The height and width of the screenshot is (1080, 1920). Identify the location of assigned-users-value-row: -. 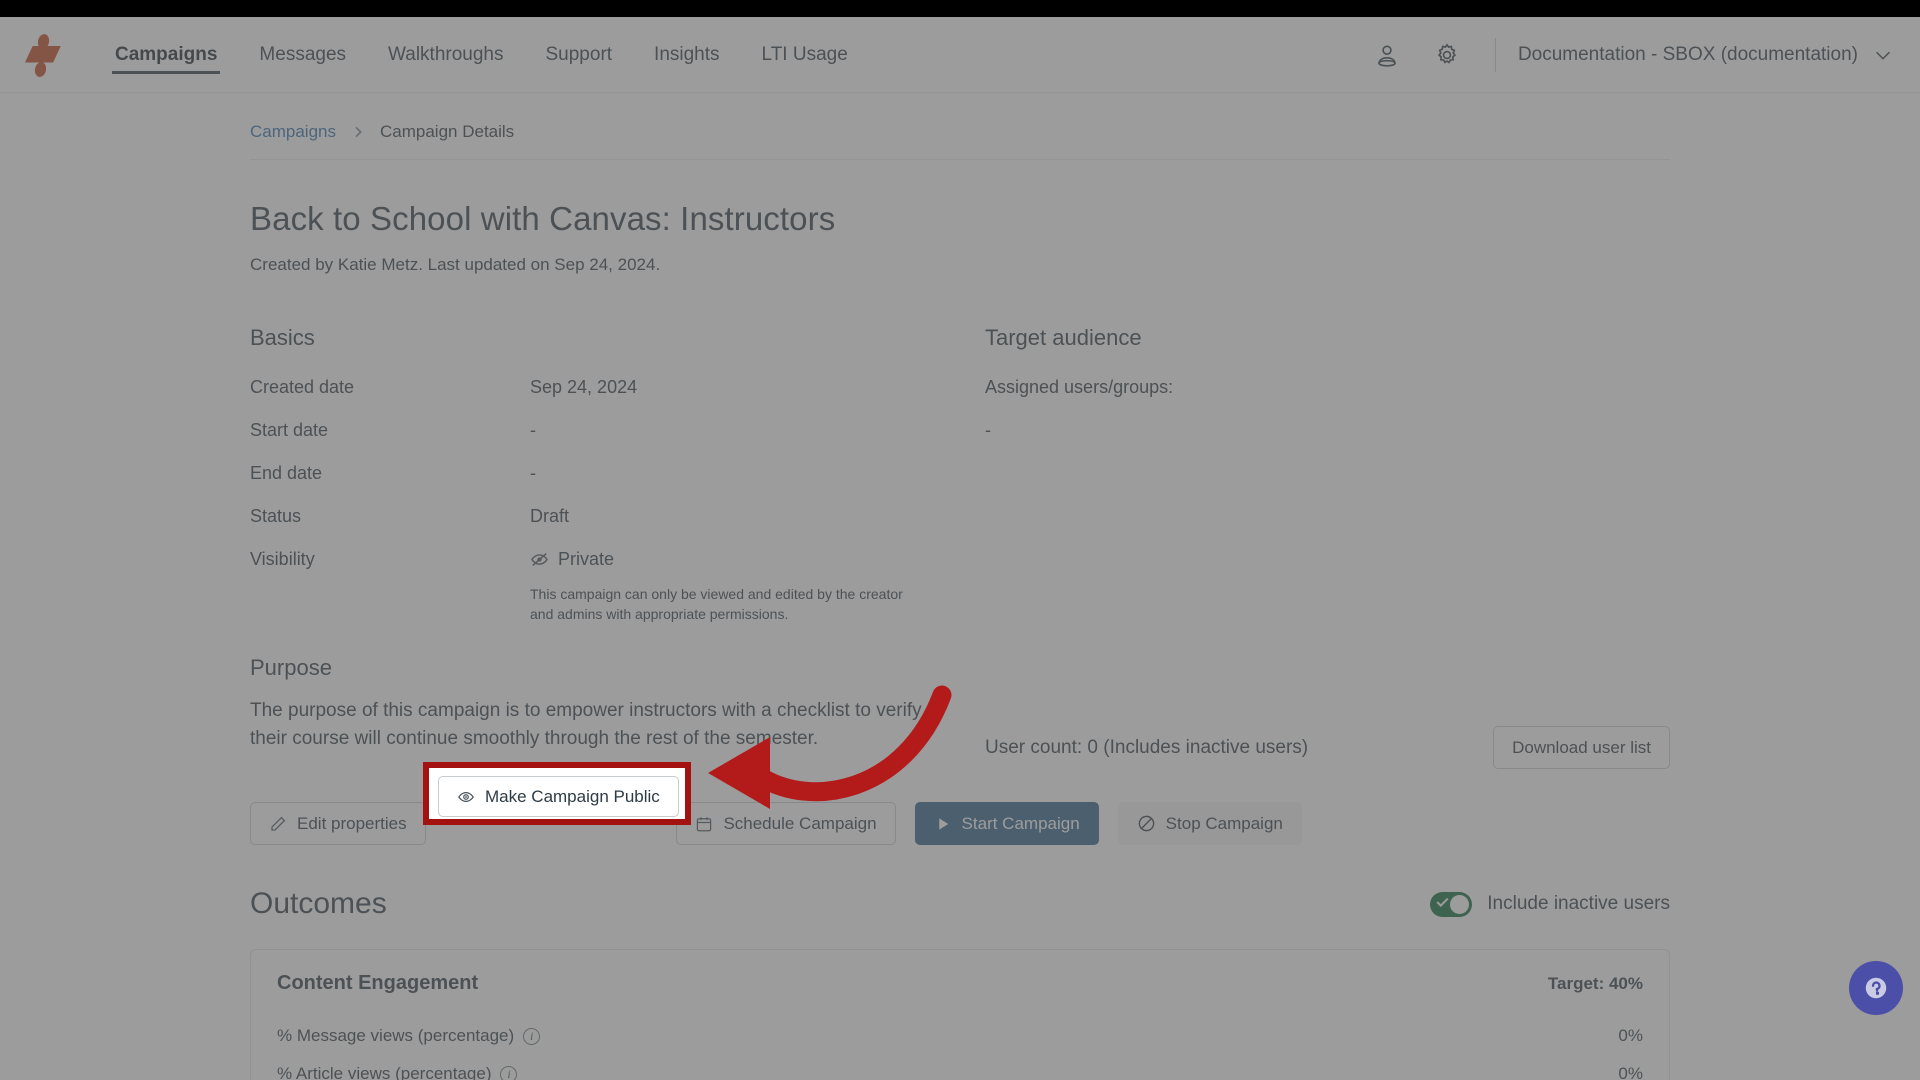
(1327, 430).